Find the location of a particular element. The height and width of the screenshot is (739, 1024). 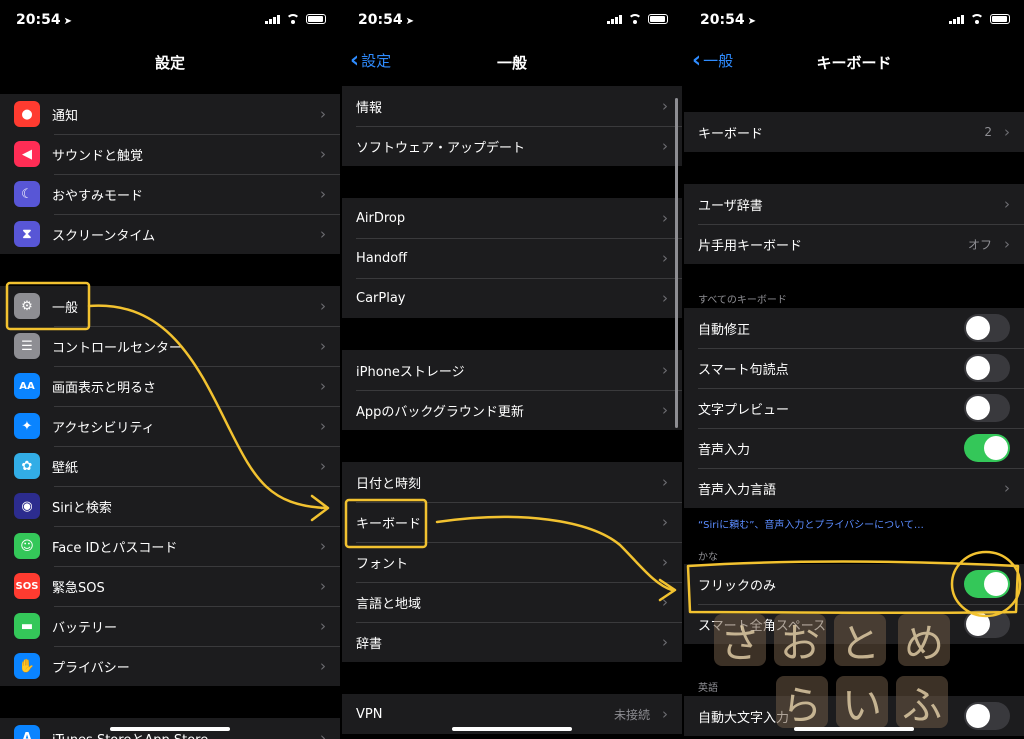

row-label: Appのバックグラウンド更新 is located at coordinates (440, 412).